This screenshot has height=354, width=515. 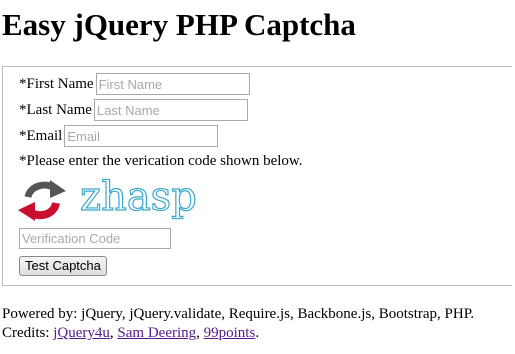 What do you see at coordinates (81, 333) in the screenshot?
I see `credit-link-jquery4u: jQuery4u` at bounding box center [81, 333].